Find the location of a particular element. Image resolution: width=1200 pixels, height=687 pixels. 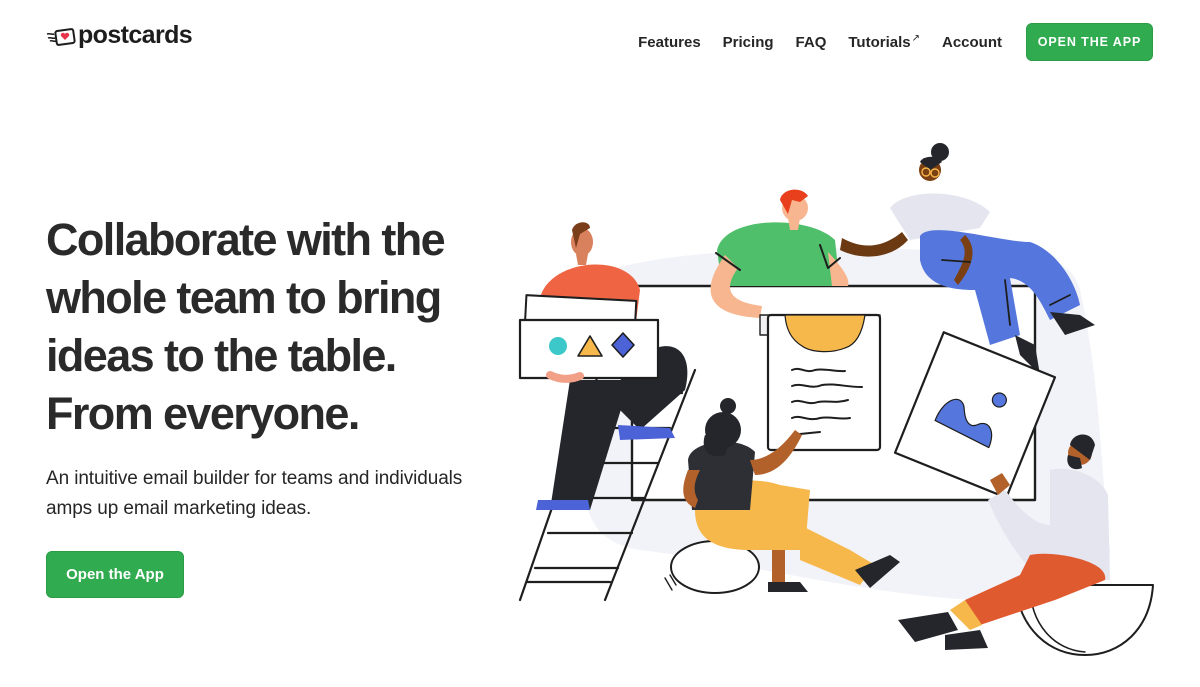

nav-account: Account is located at coordinates (972, 42).